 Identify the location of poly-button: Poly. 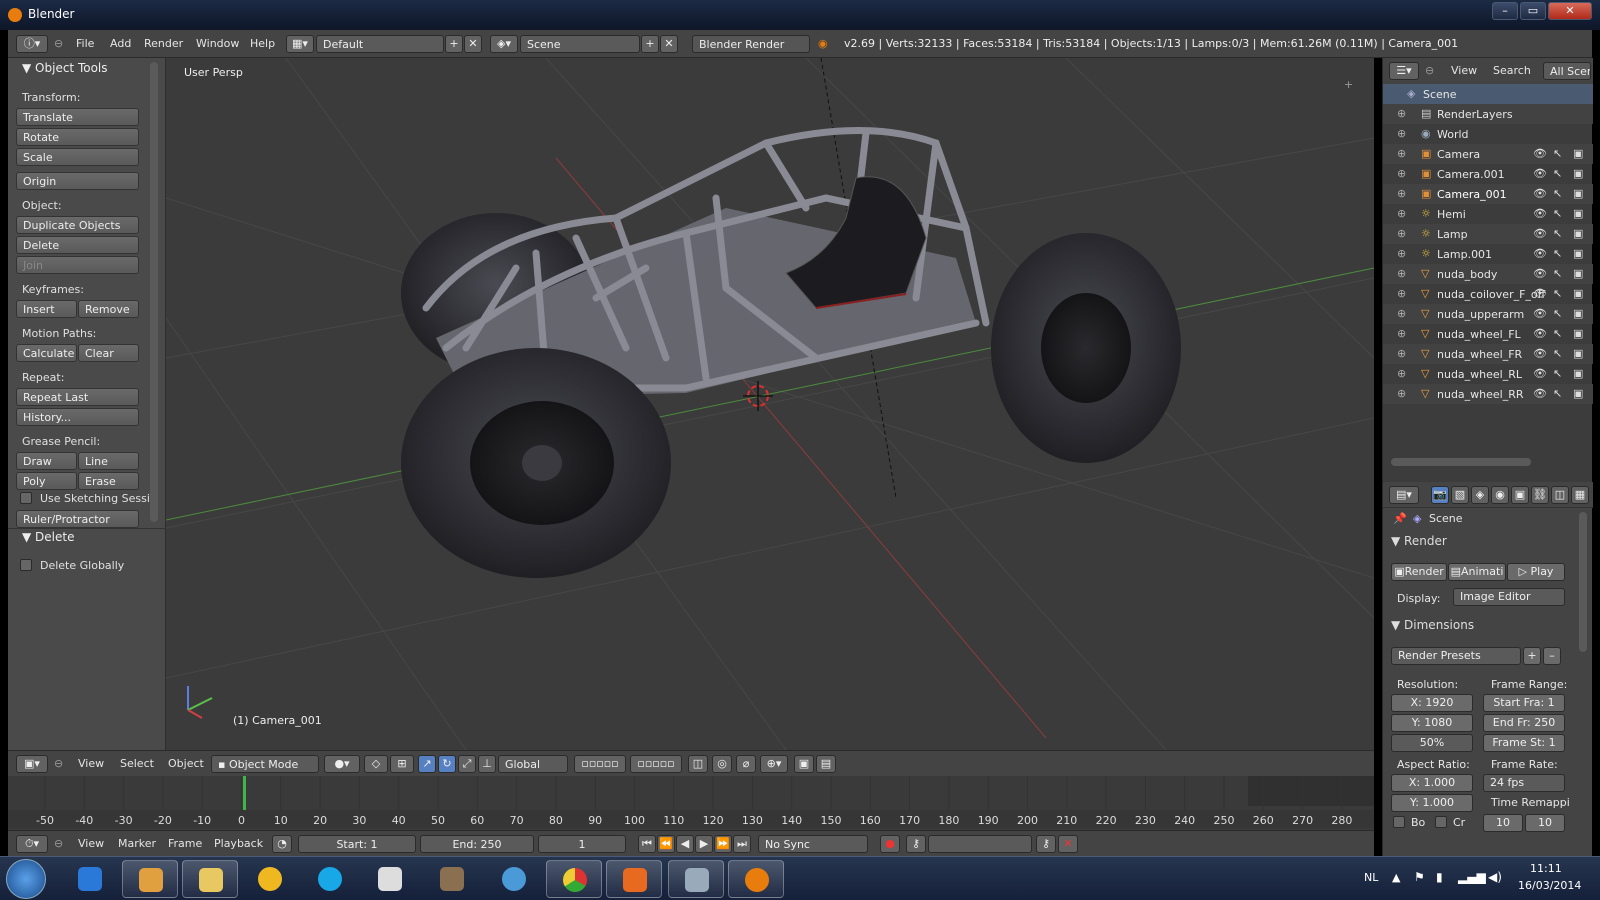
(46, 481).